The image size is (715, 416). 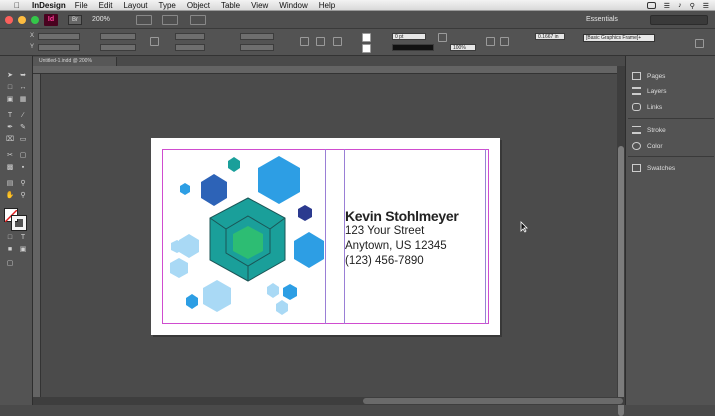 I want to click on panel-stroke: Stroke, so click(x=672, y=130).